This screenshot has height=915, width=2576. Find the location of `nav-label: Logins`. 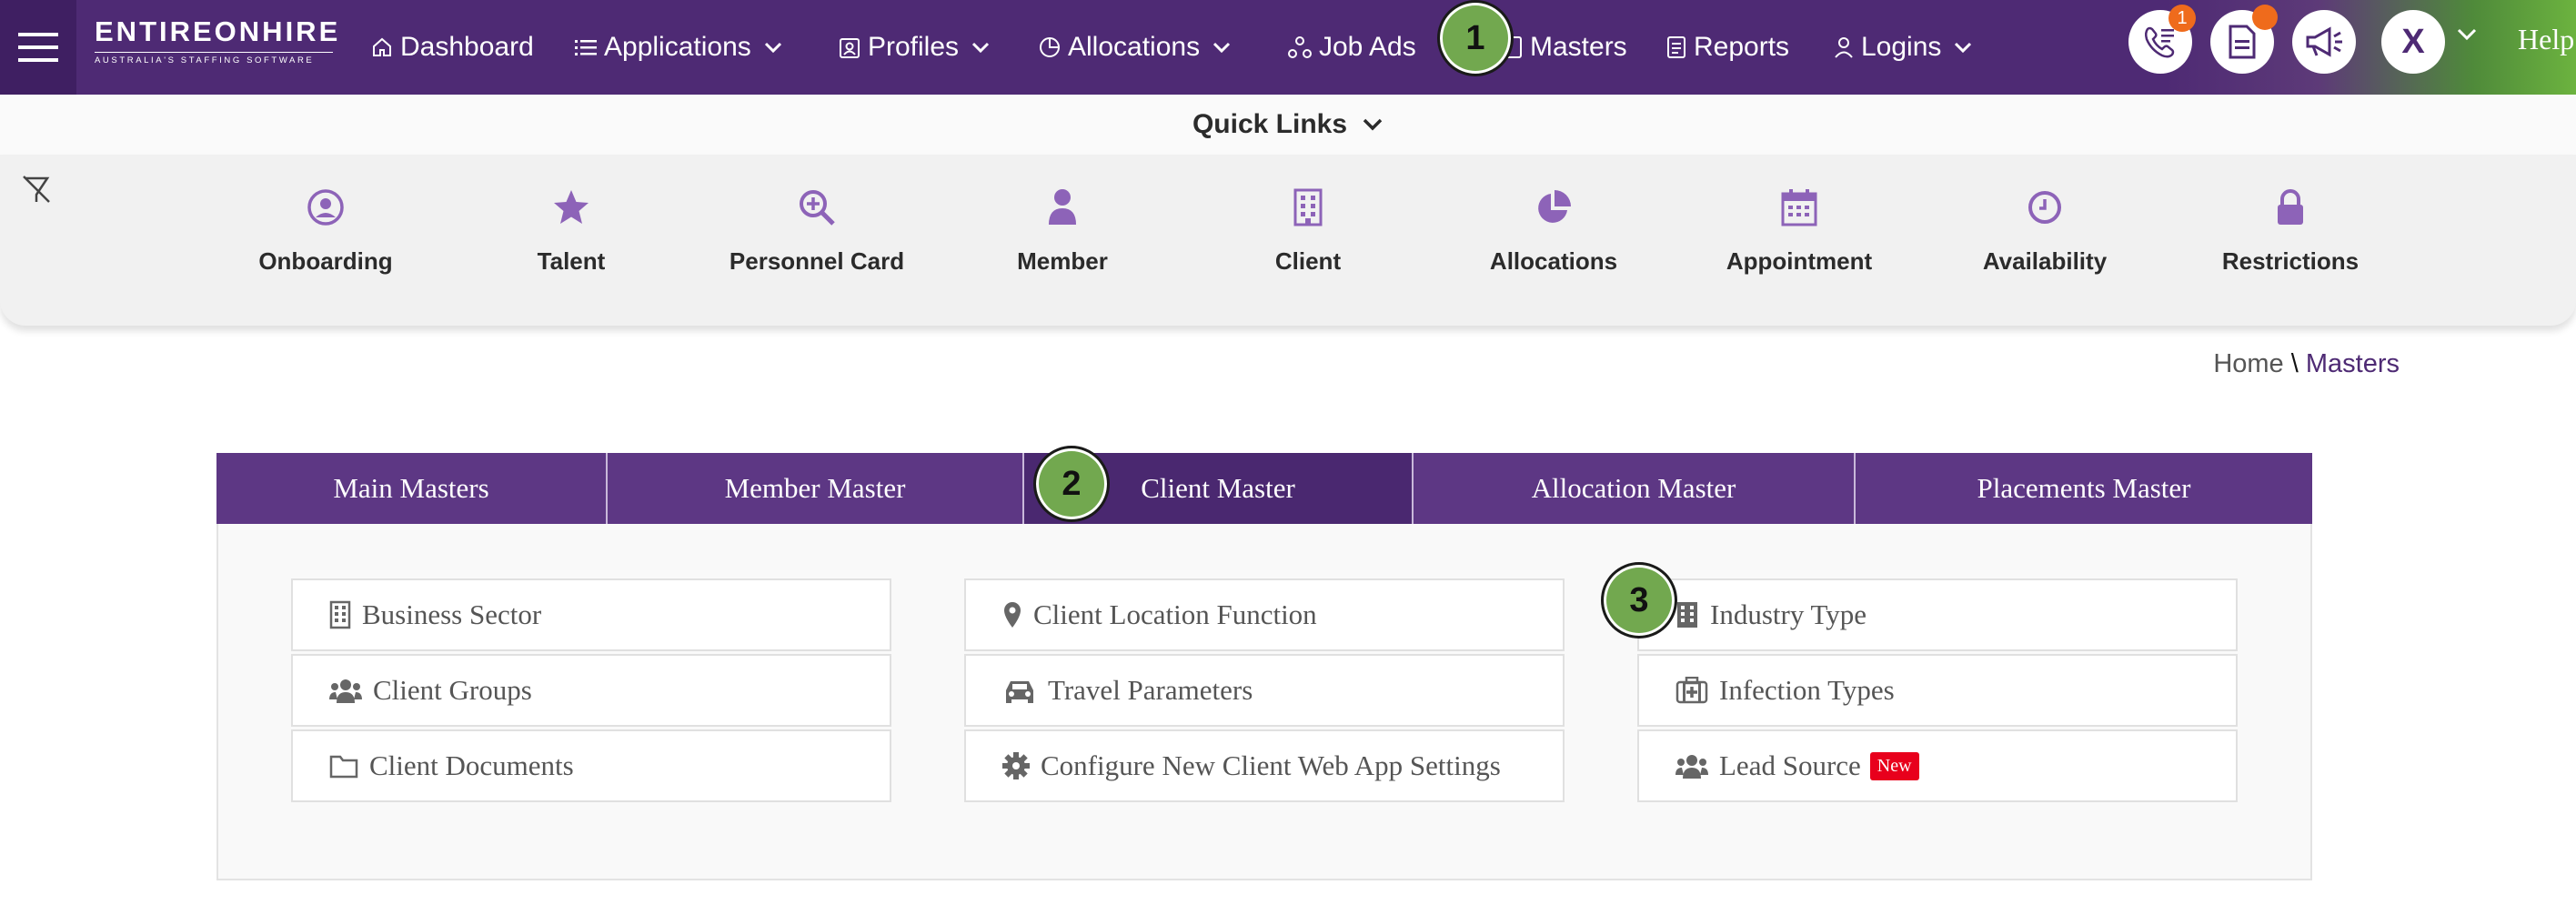

nav-label: Logins is located at coordinates (1901, 47).